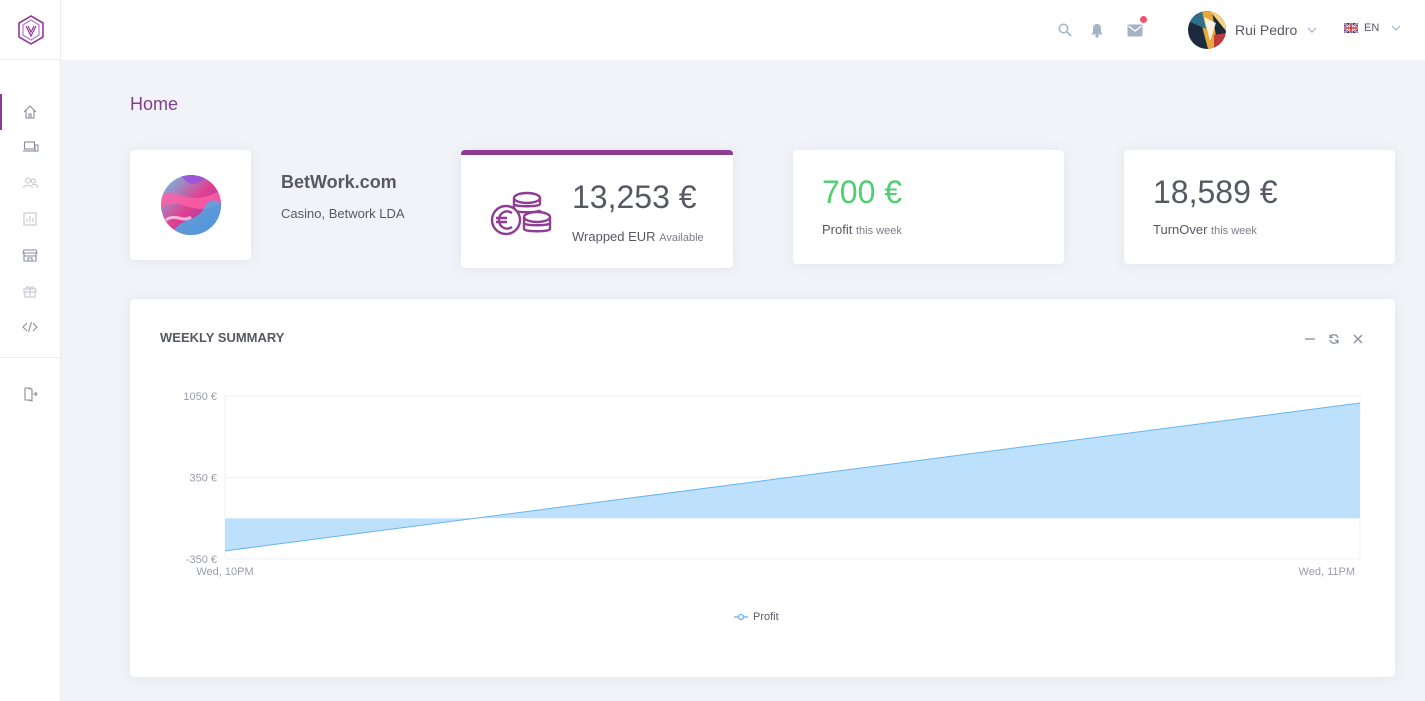  Describe the element at coordinates (862, 192) in the screenshot. I see `profit-value: 700 €` at that location.